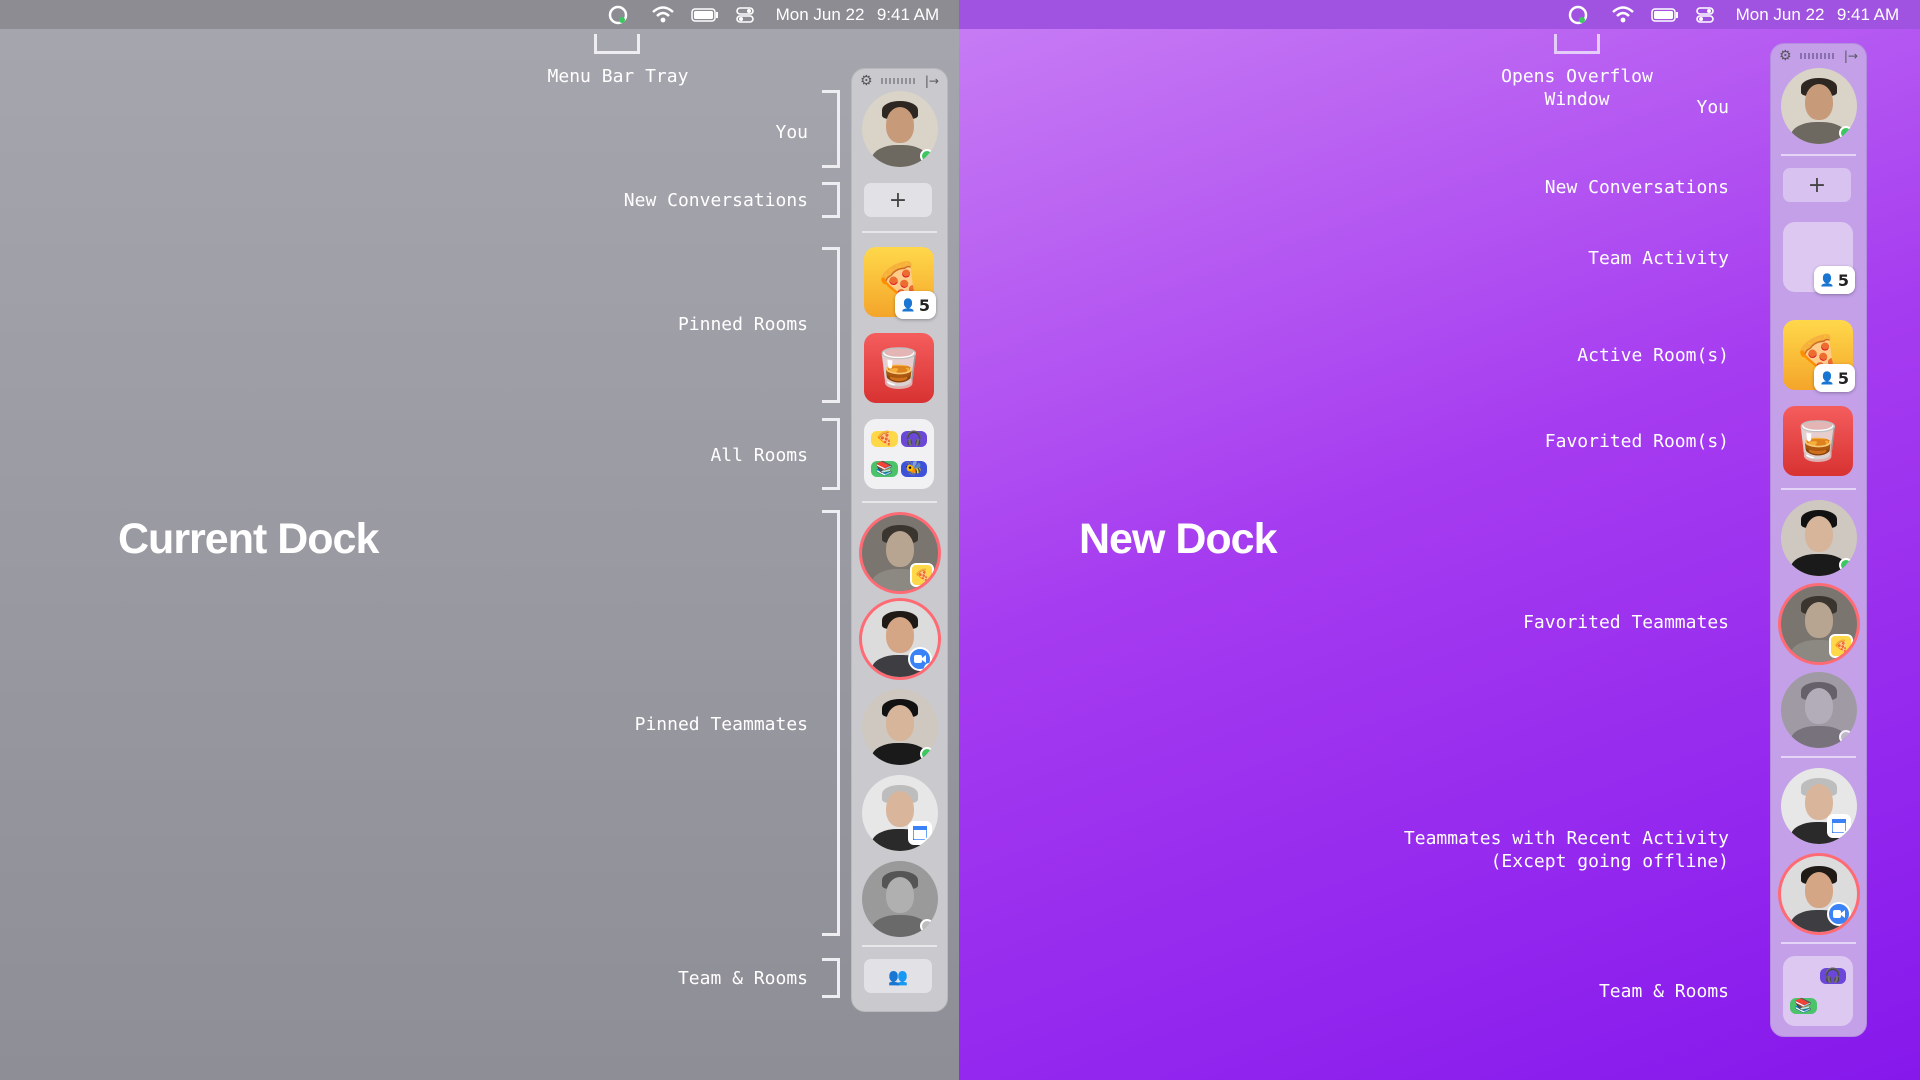 This screenshot has height=1080, width=1920. What do you see at coordinates (831, 129) in the screenshot?
I see `bracket-you` at bounding box center [831, 129].